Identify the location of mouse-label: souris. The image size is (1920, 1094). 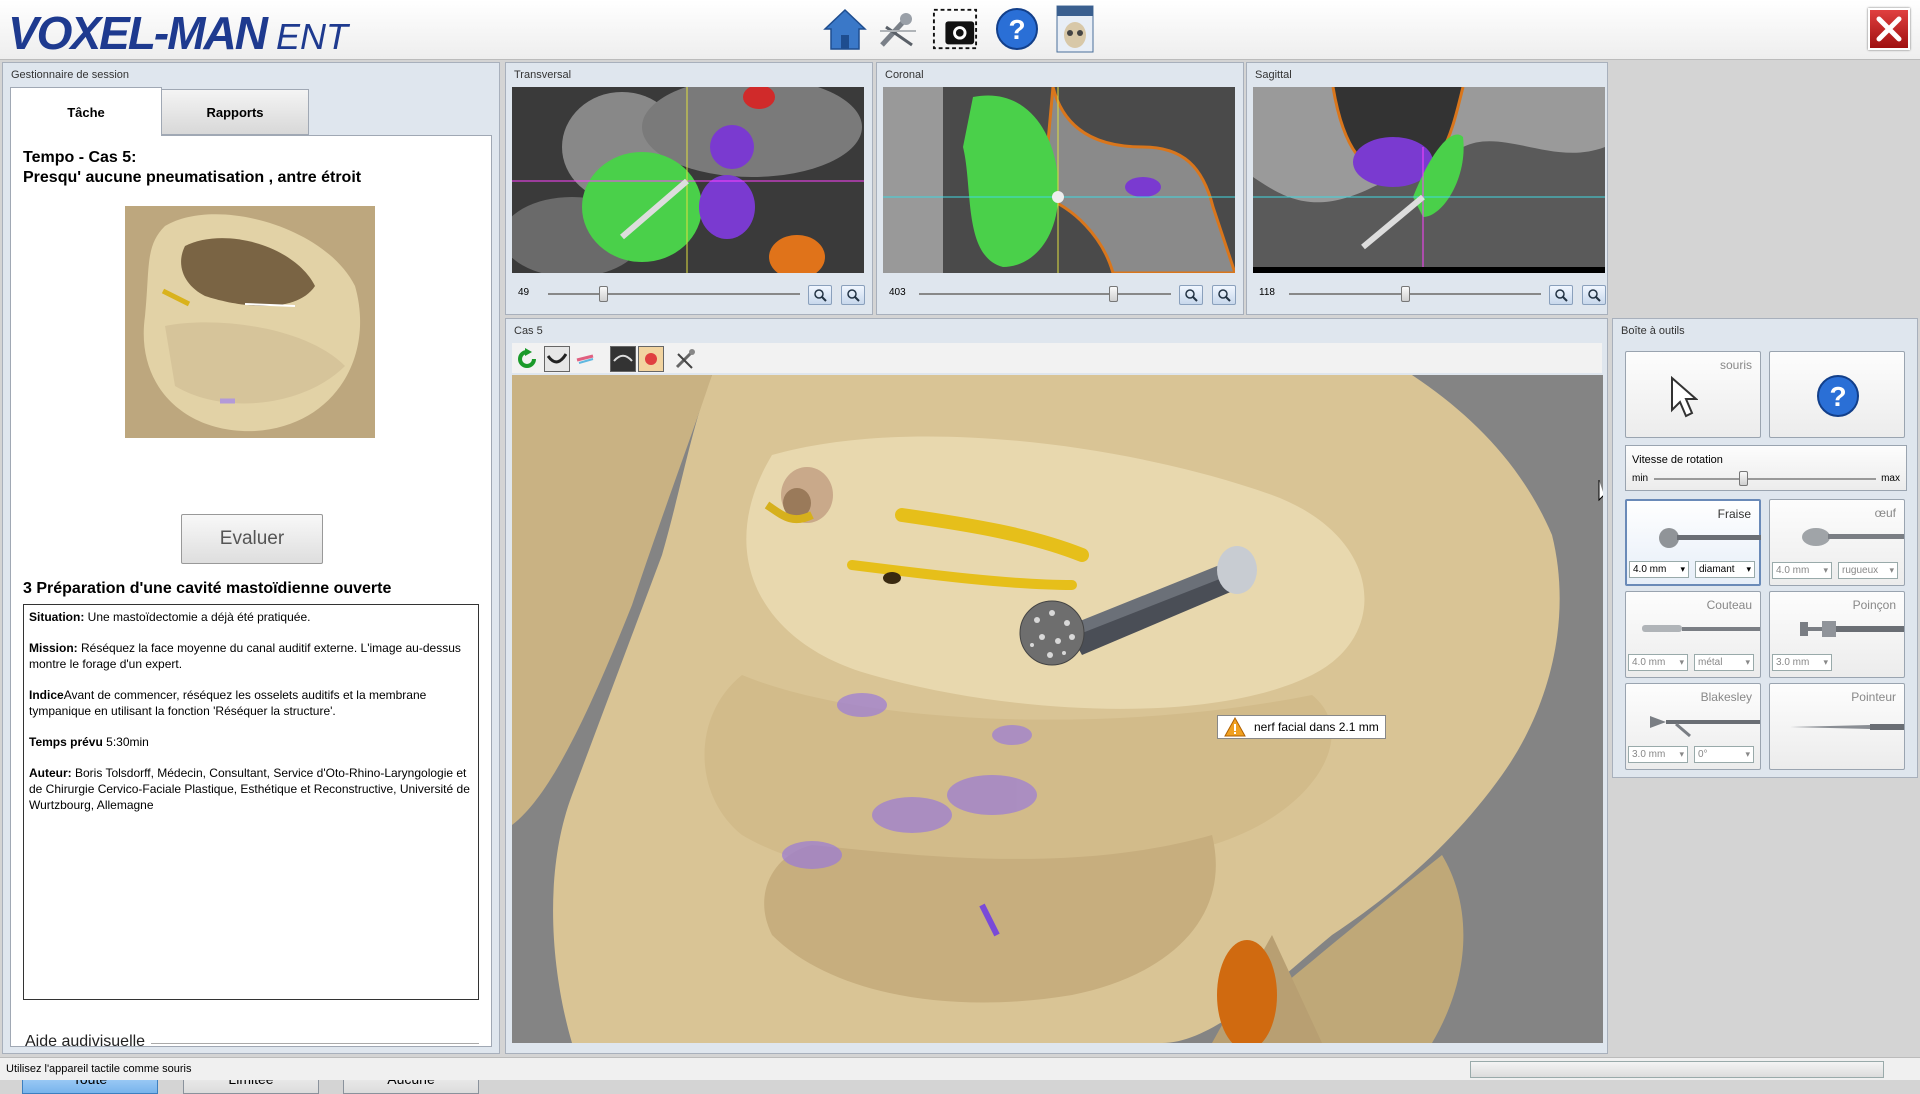
(1735, 365).